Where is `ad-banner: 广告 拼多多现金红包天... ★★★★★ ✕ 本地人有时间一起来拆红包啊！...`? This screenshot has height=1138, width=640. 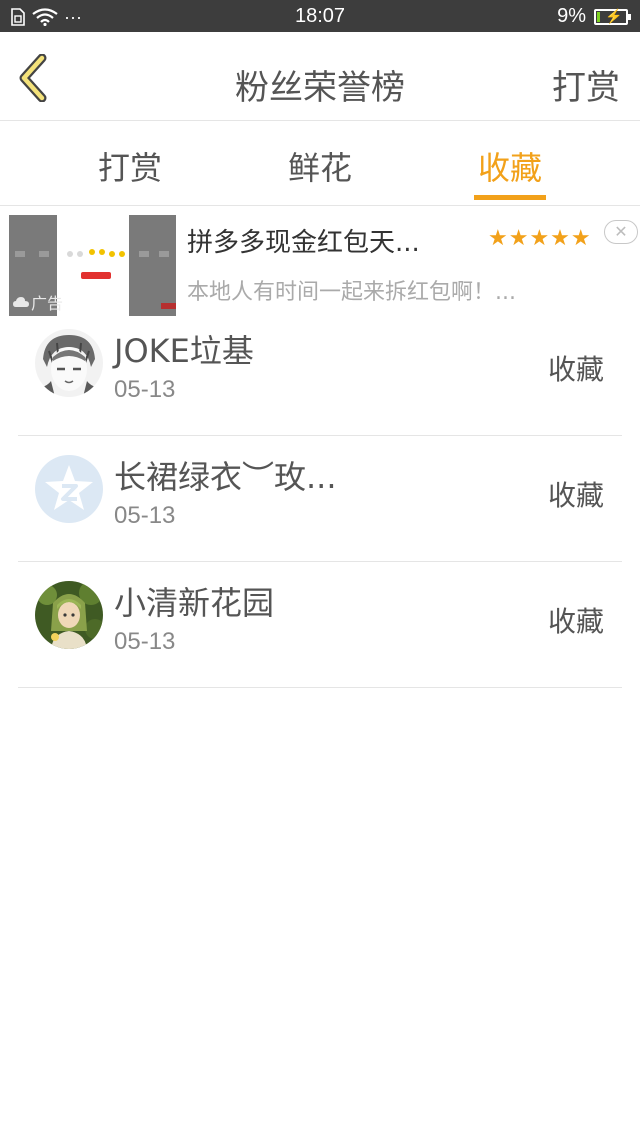
ad-banner: 广告 拼多多现金红包天... ★★★★★ ✕ 本地人有时间一起来拆红包啊！... is located at coordinates (320, 261).